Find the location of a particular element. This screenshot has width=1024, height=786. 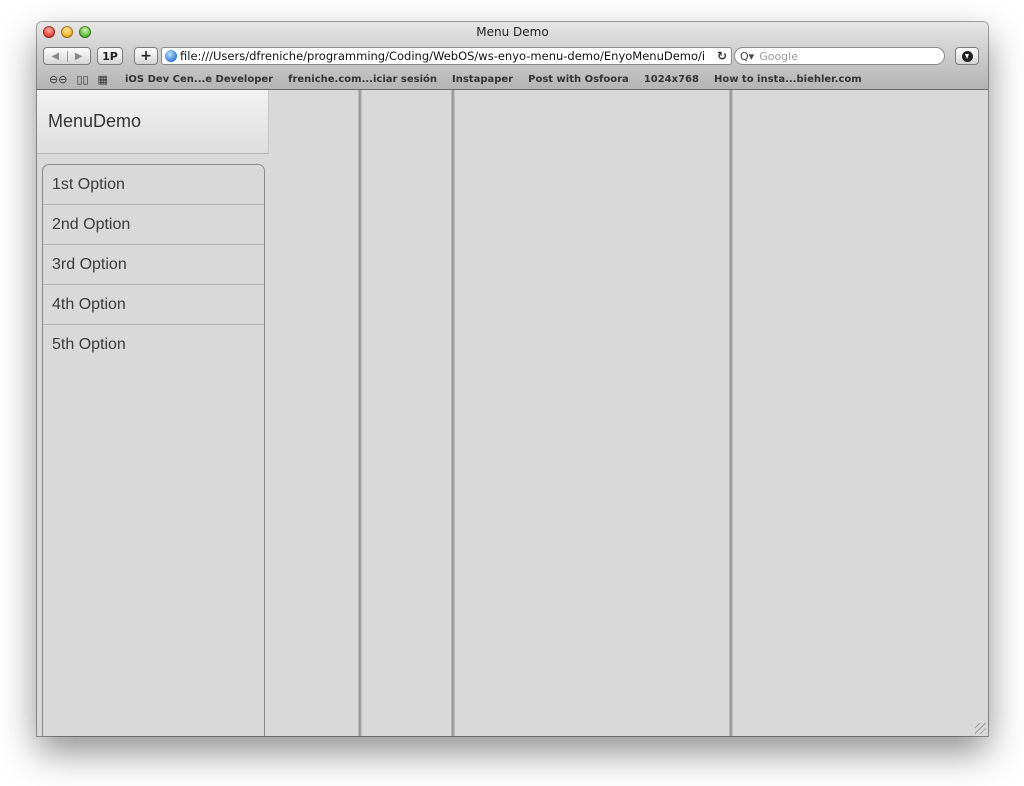

menu-option: 3rd Option is located at coordinates (153, 265).